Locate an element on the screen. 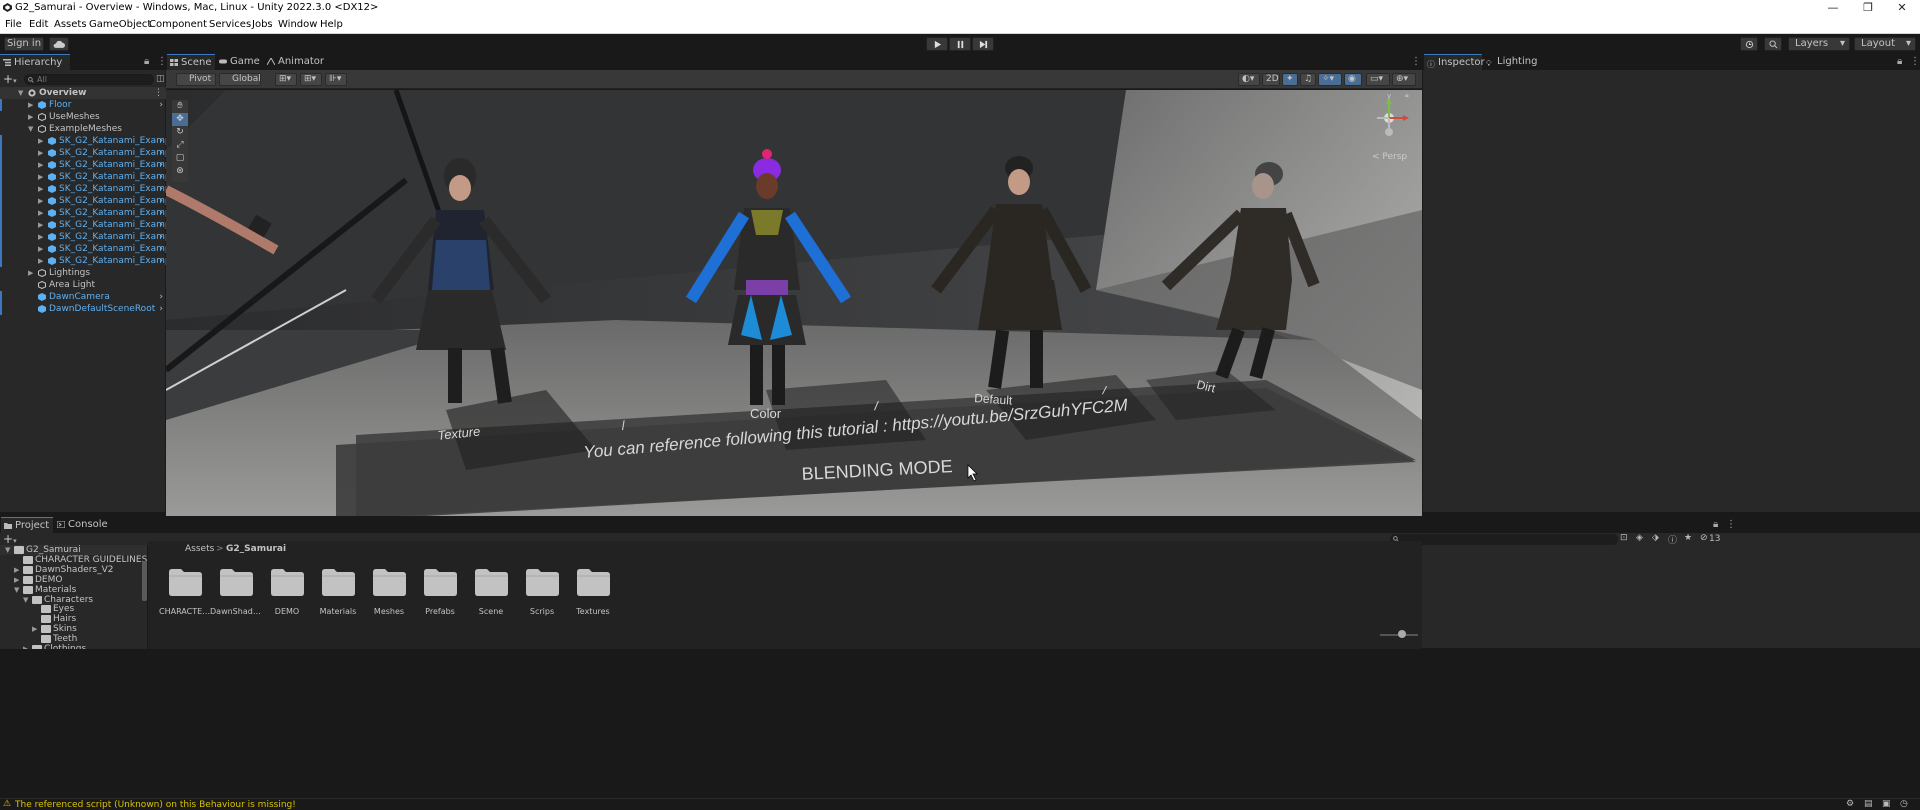  pivot-dropdown: Pivot is located at coordinates (196, 79).